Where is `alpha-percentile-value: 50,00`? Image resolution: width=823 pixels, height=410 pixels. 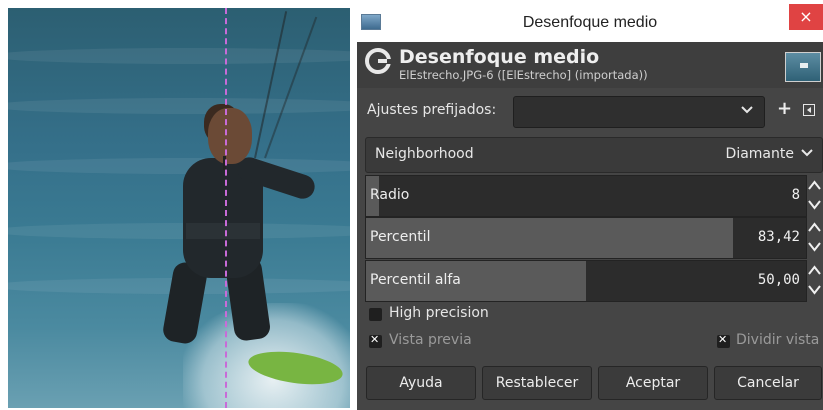
alpha-percentile-value: 50,00 is located at coordinates (779, 280).